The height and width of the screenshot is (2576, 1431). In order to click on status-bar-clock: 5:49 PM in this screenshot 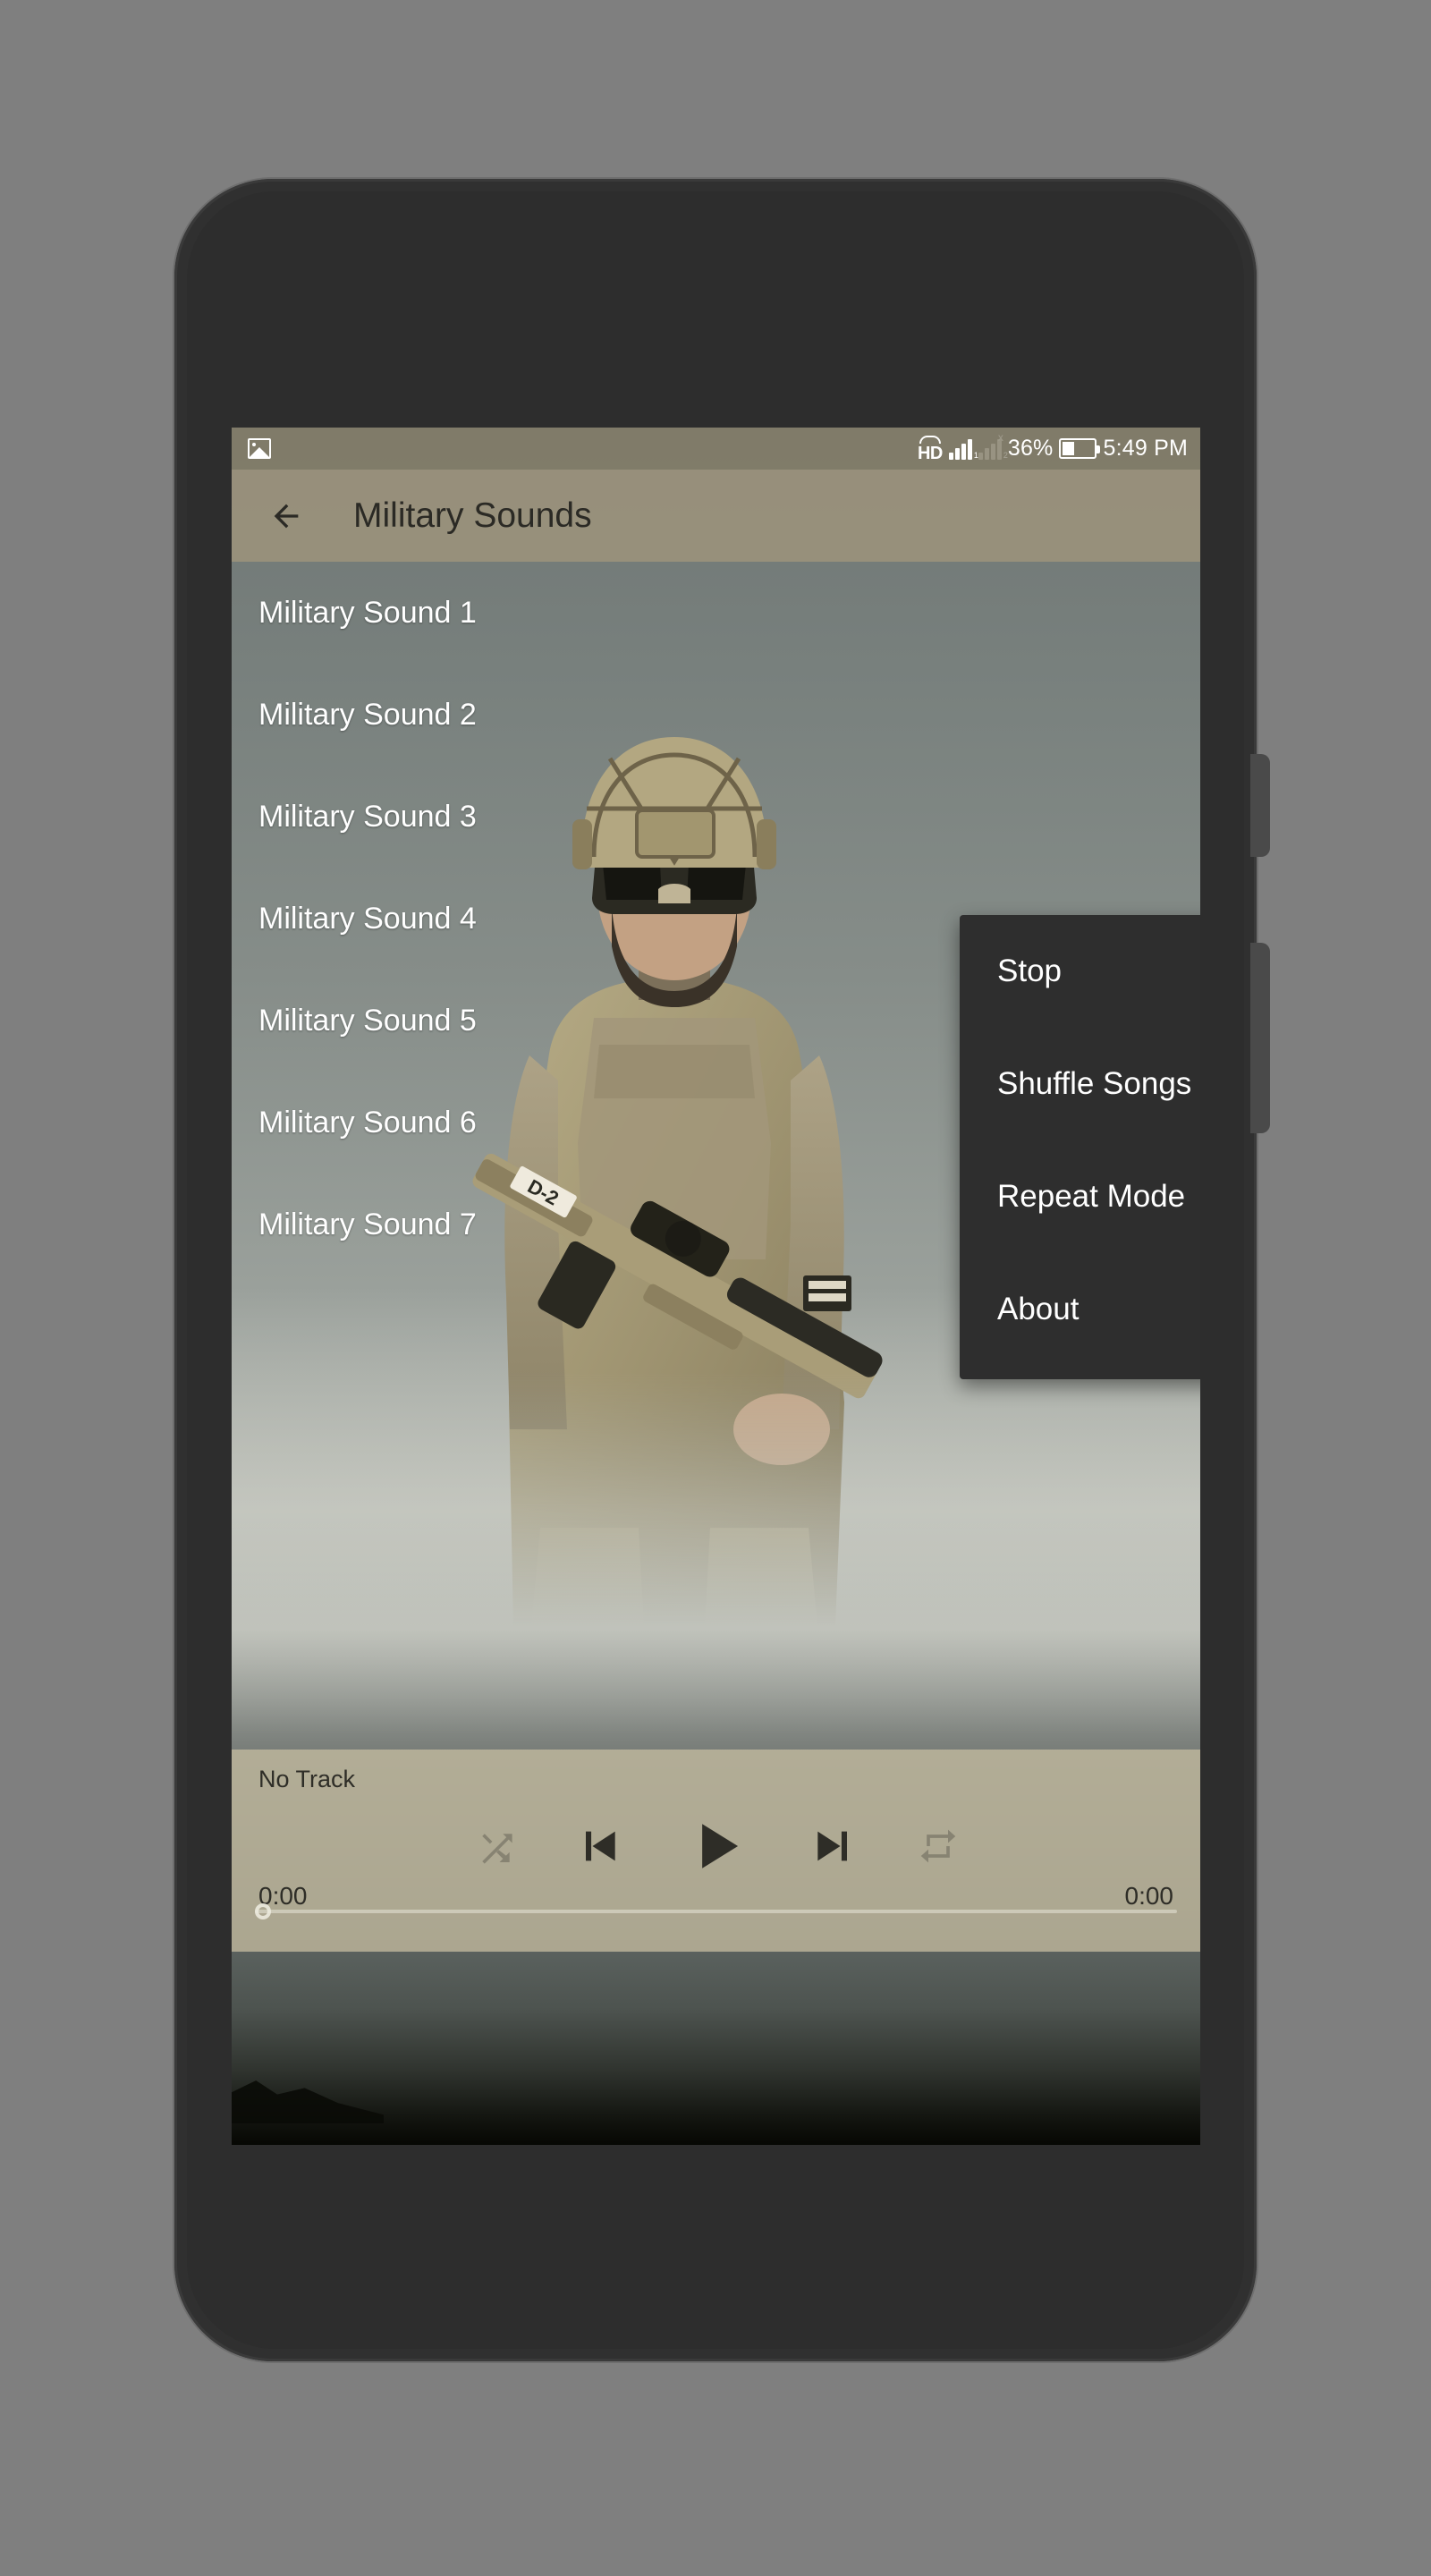, I will do `click(1145, 448)`.